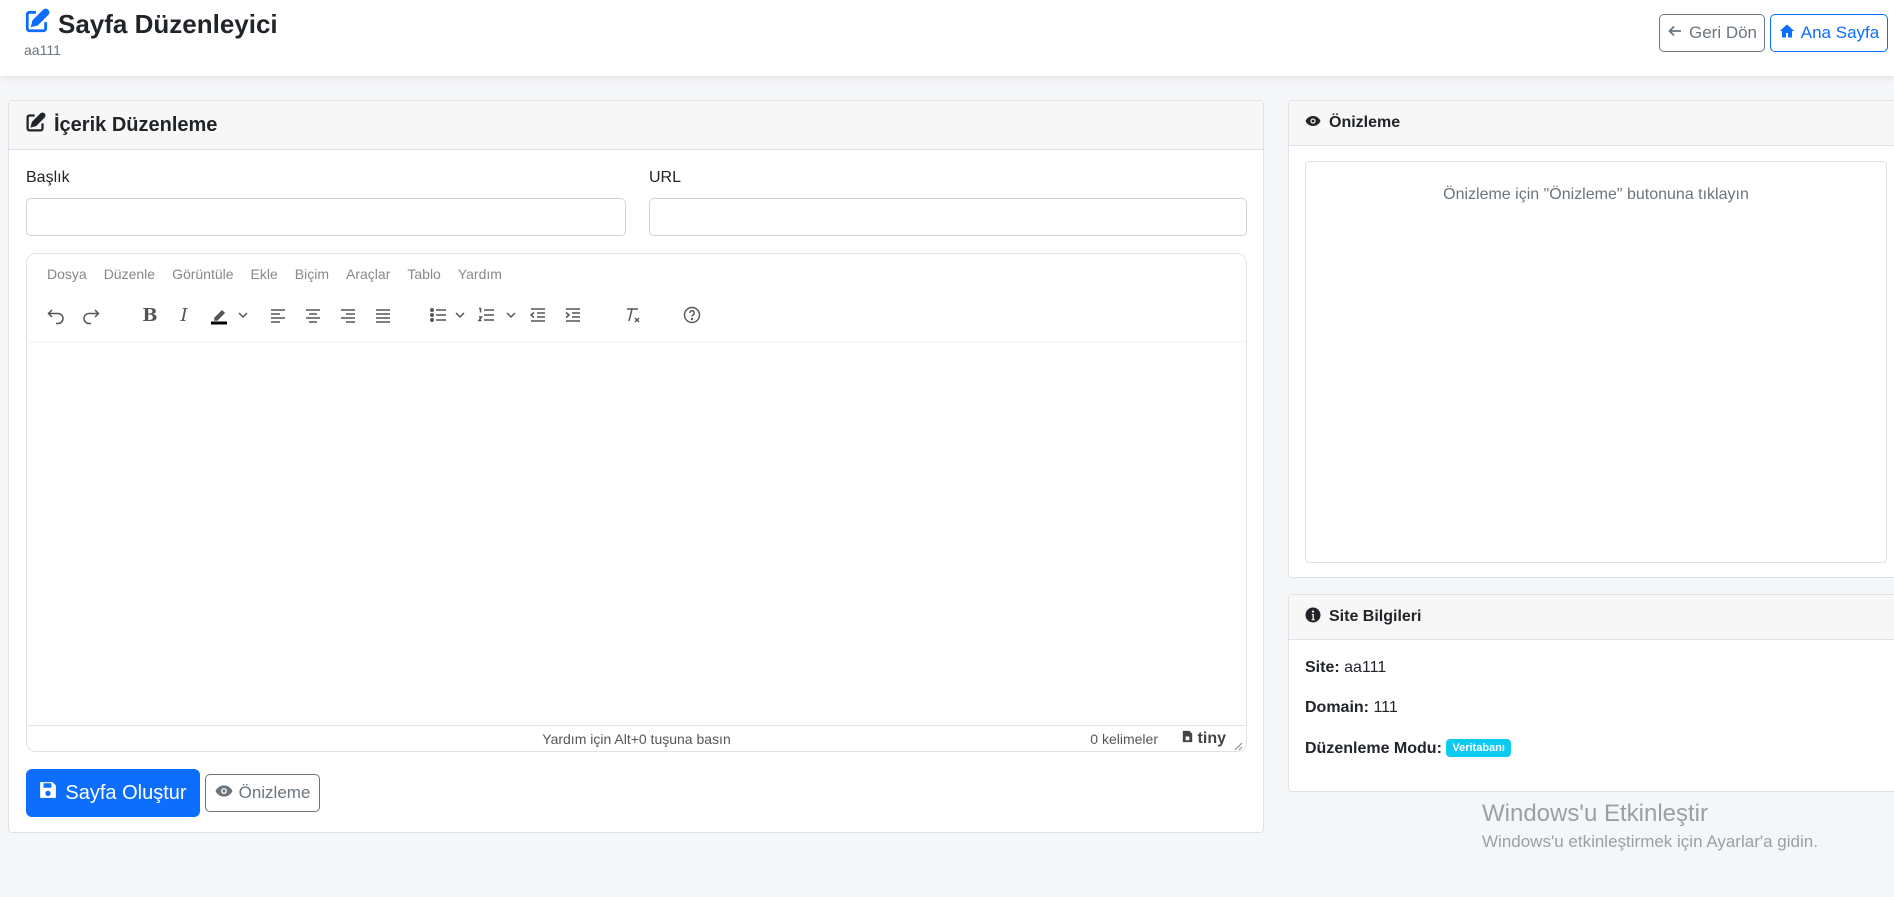 This screenshot has width=1894, height=897. I want to click on home-icon, so click(1787, 33).